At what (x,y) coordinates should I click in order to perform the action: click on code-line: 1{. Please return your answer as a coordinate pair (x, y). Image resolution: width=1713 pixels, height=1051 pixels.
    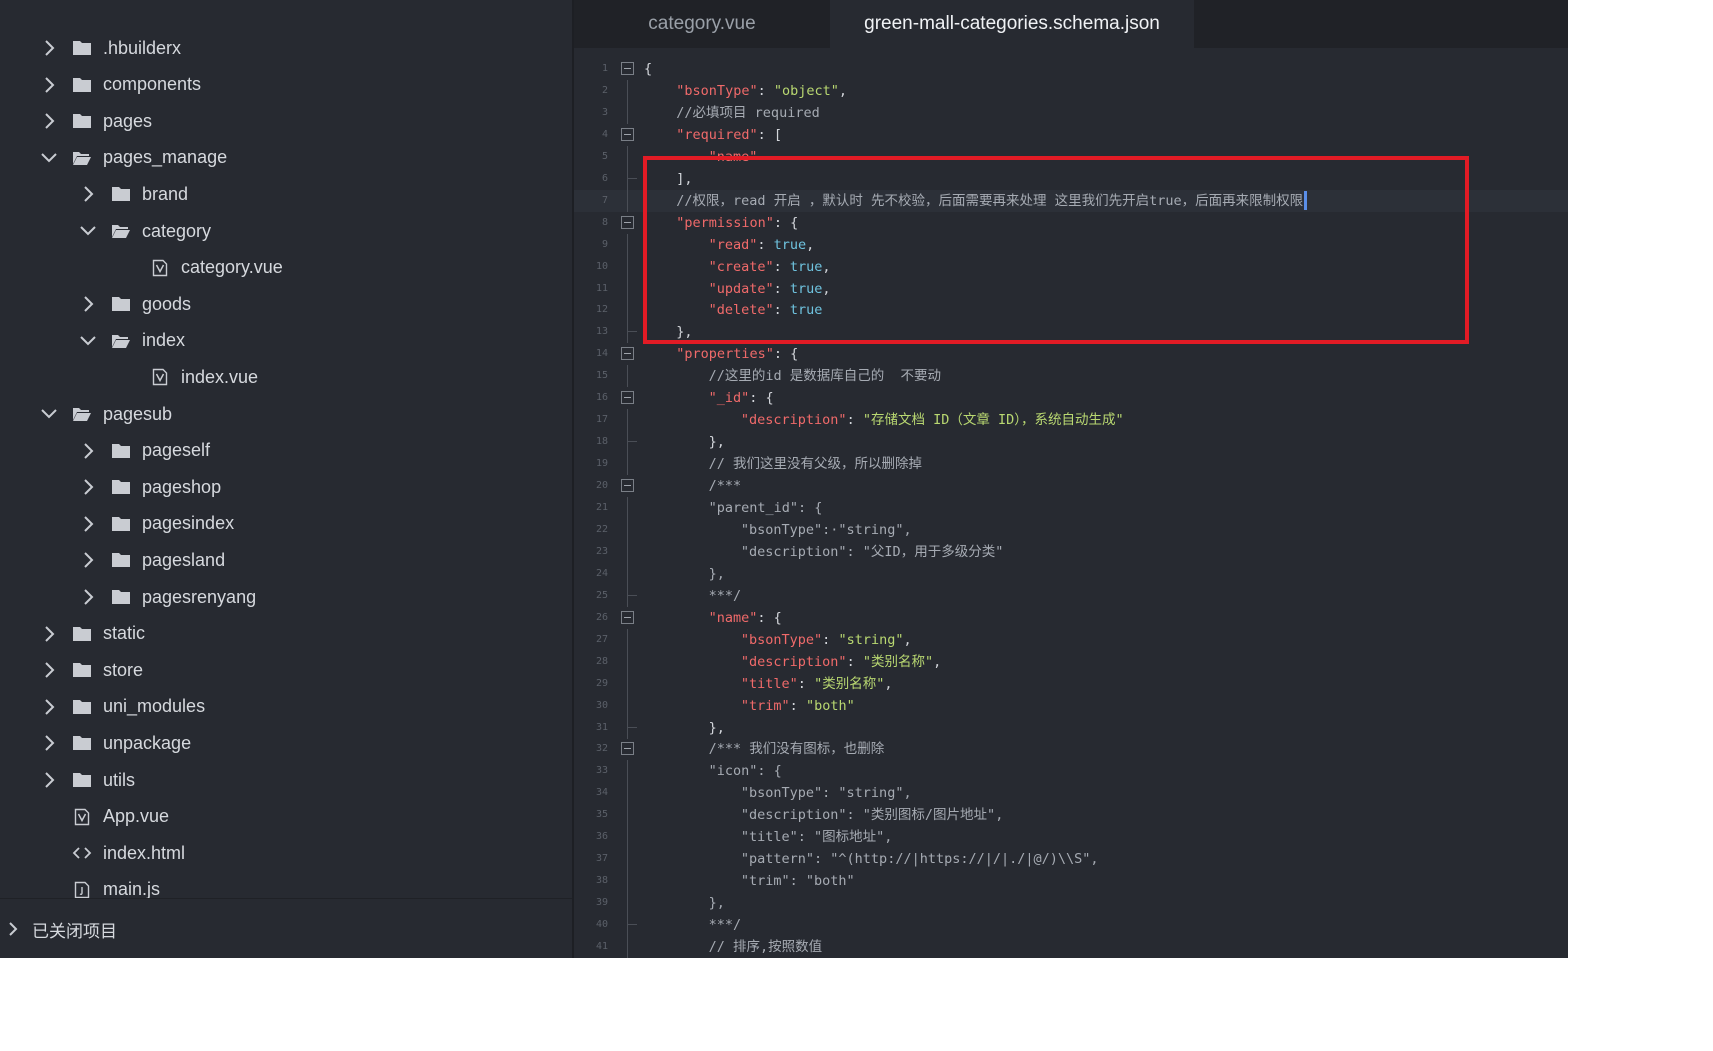
    Looking at the image, I should click on (1071, 69).